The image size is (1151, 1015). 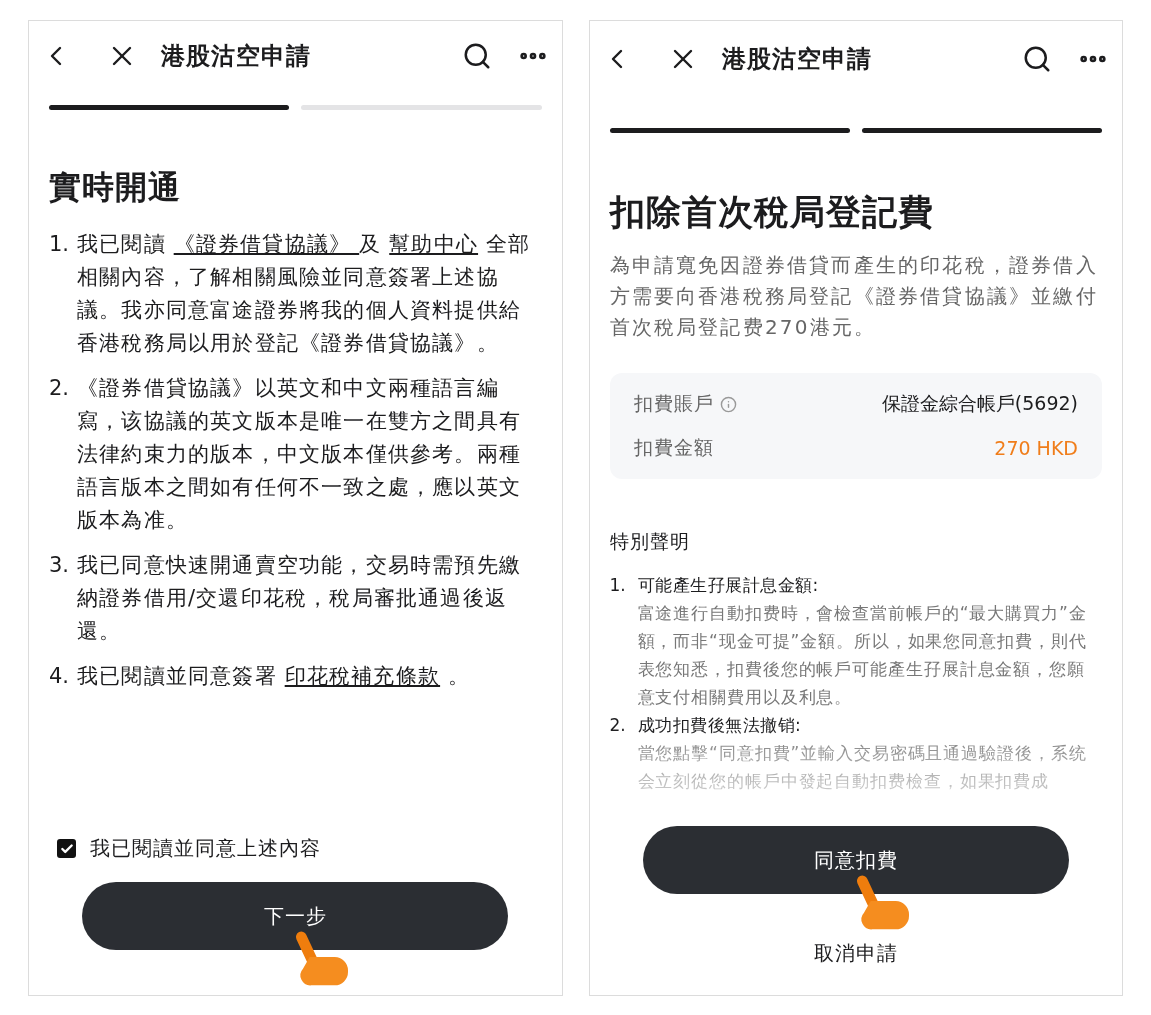 What do you see at coordinates (862, 767) in the screenshot?
I see `notice-text: 當您點擊“同意扣費”並輸入交易密碼且通過驗證後，系统会立刻從您的帳戶中發起自動扣费檢查，如果扣費成` at bounding box center [862, 767].